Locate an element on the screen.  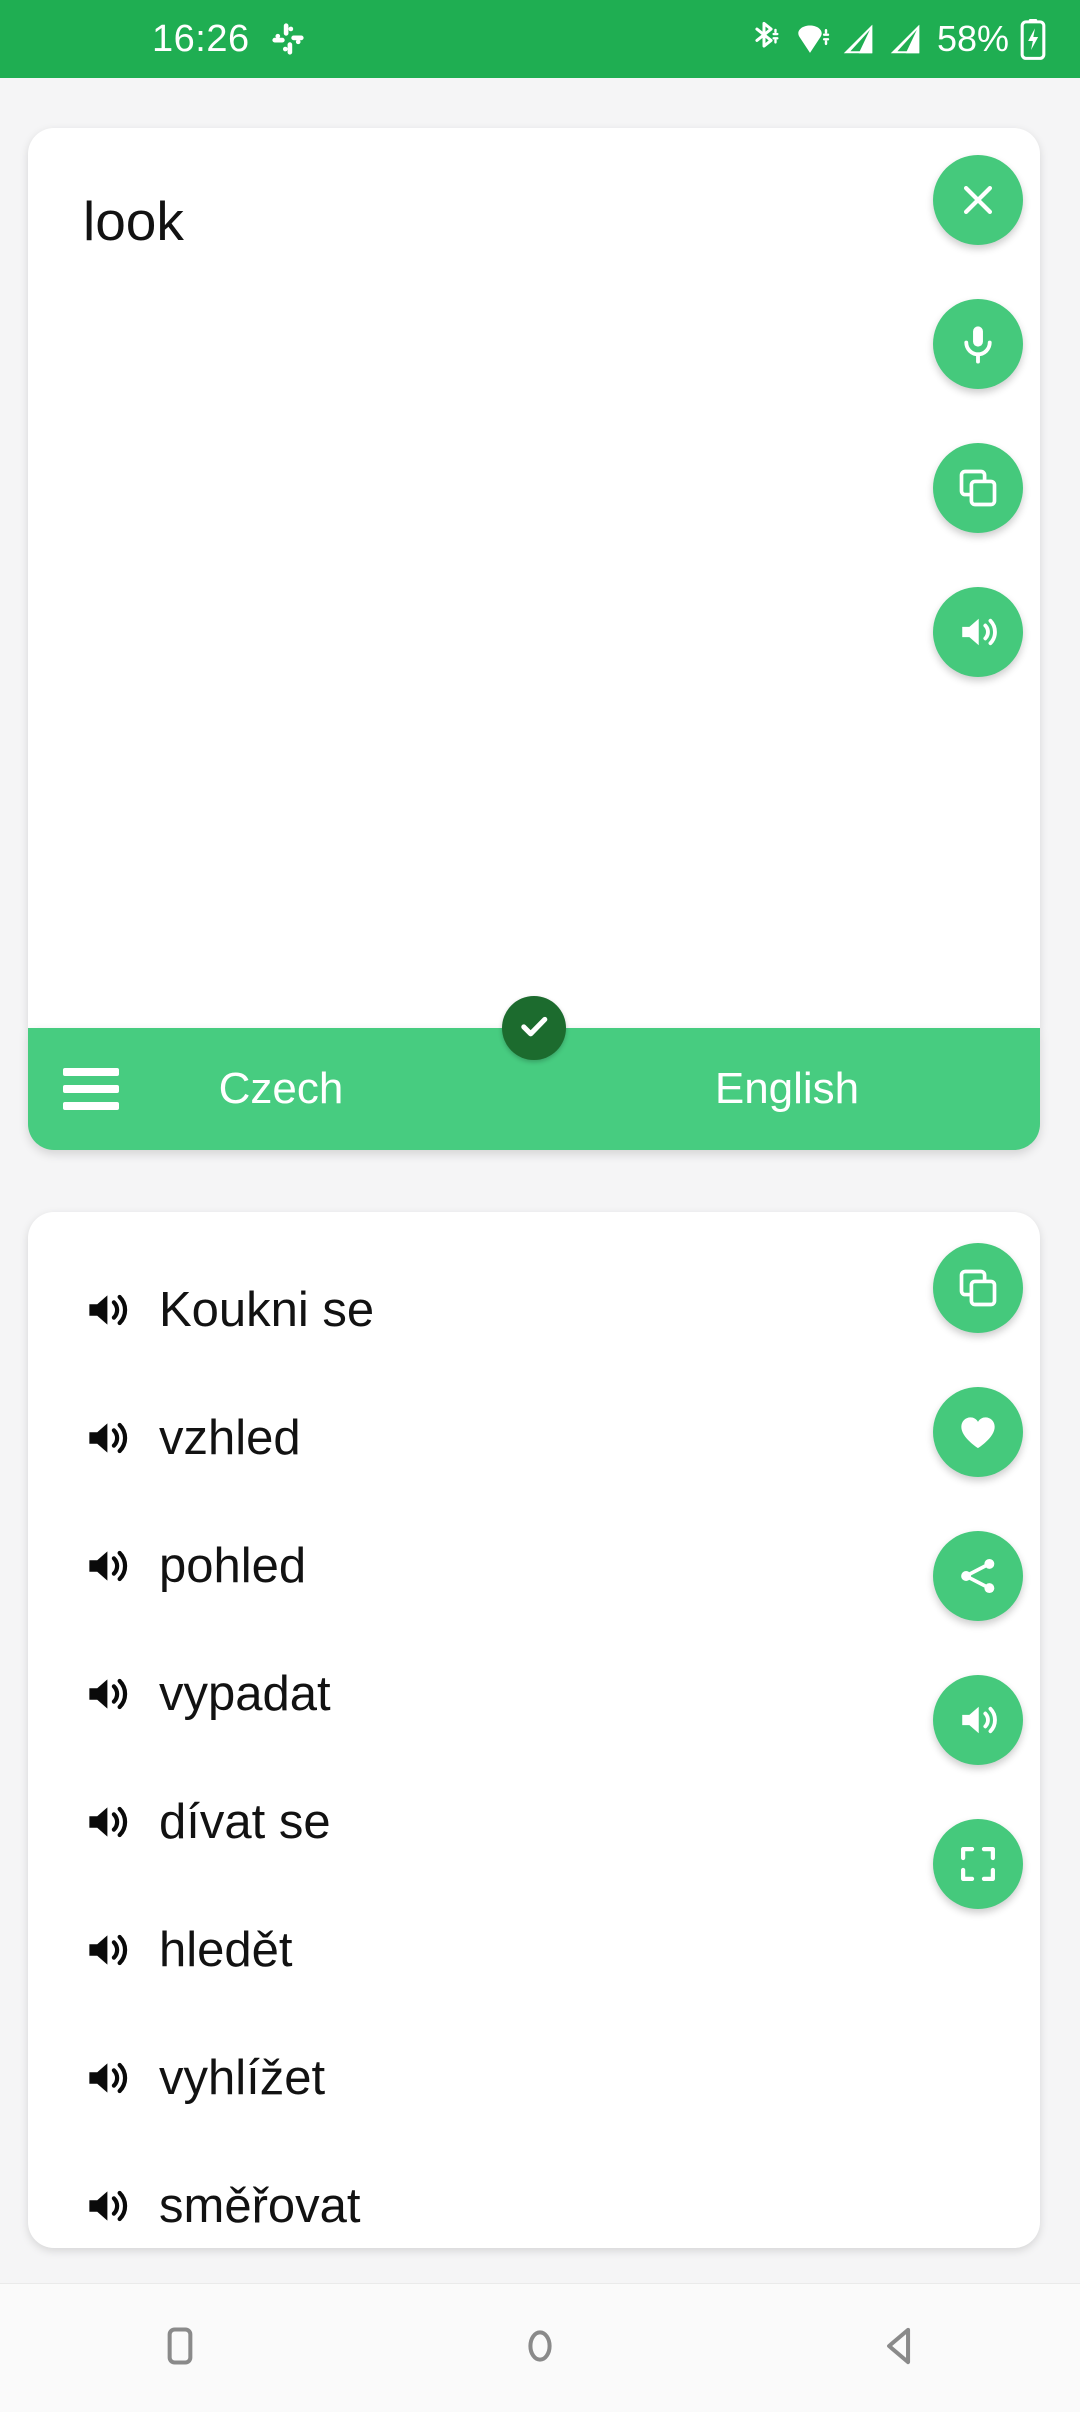
list-item: vyhlížet is located at coordinates (458, 2078).